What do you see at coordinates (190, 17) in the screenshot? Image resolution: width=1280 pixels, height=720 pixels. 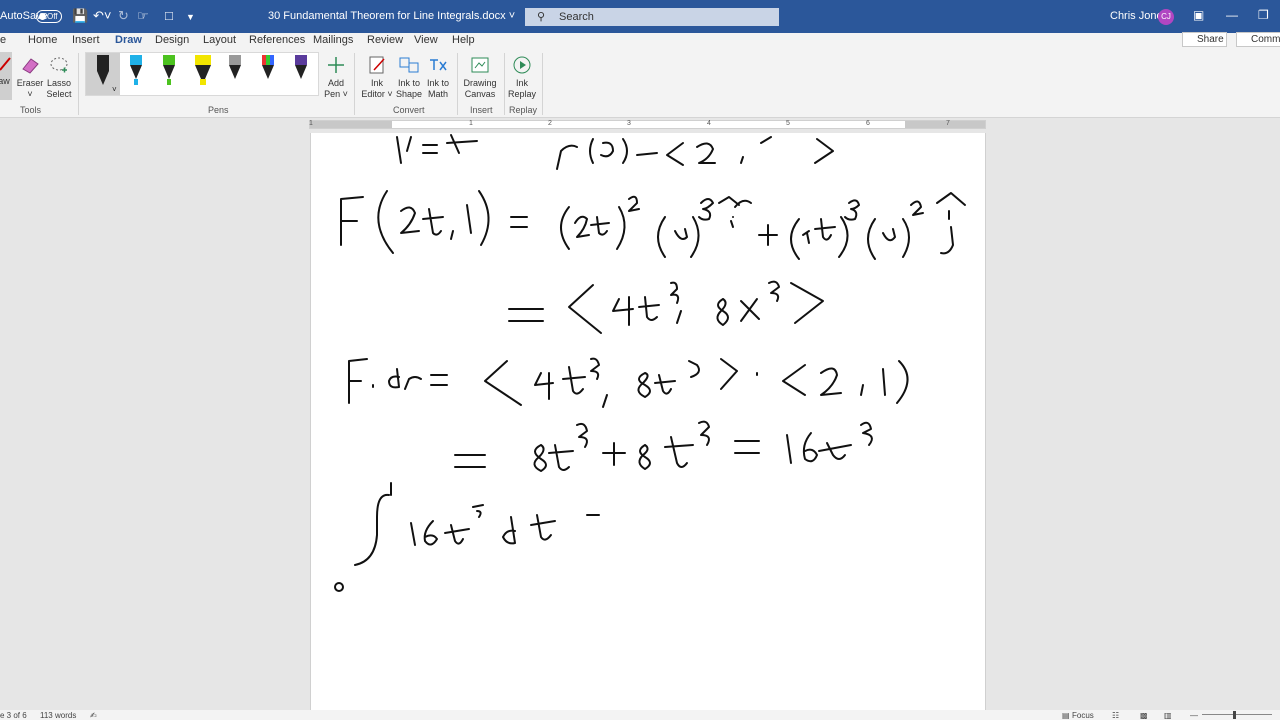 I see `customize-toolbar-icon: ▼` at bounding box center [190, 17].